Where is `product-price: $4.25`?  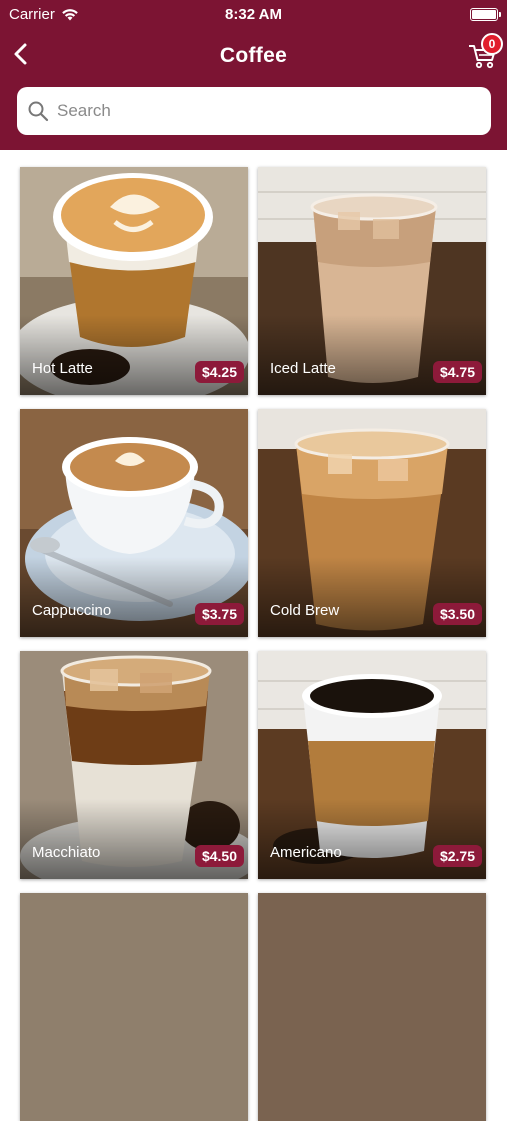 product-price: $4.25 is located at coordinates (219, 372).